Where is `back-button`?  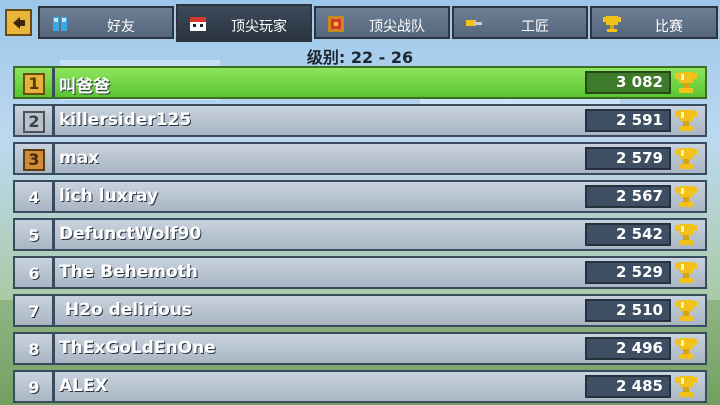
back-button is located at coordinates (18, 22).